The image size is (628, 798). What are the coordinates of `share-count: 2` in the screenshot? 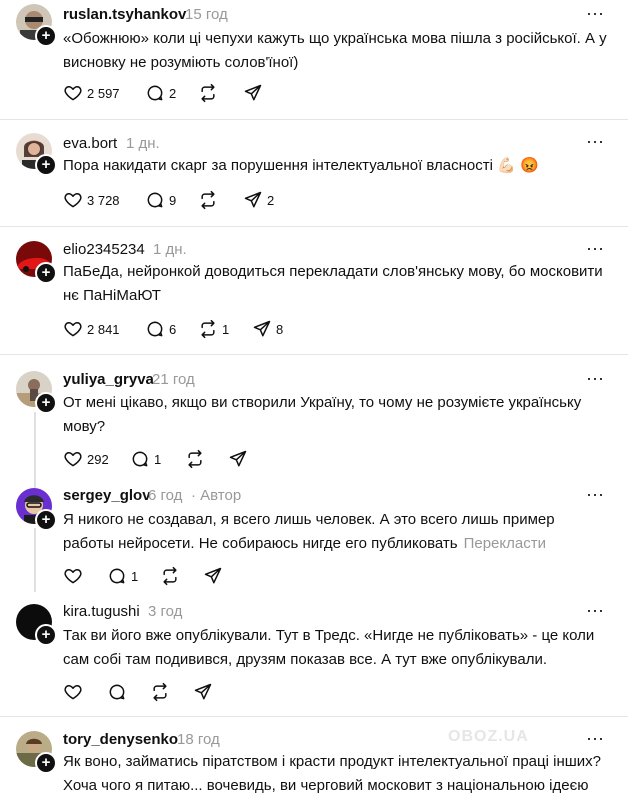 It's located at (271, 200).